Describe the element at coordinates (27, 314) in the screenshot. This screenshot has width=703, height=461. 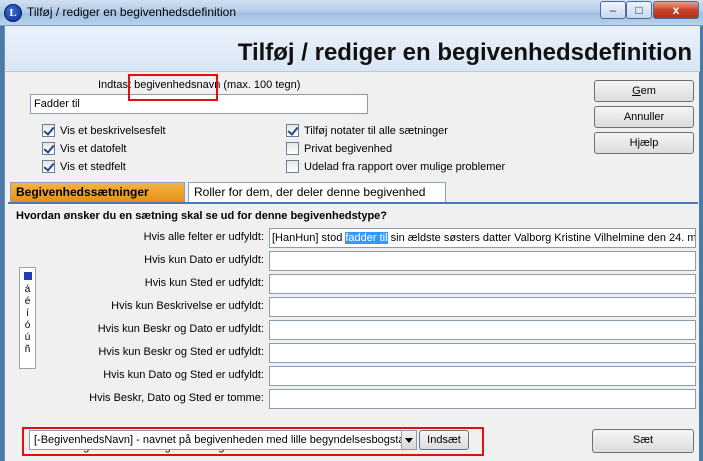
I see `special-char-i: í` at that location.